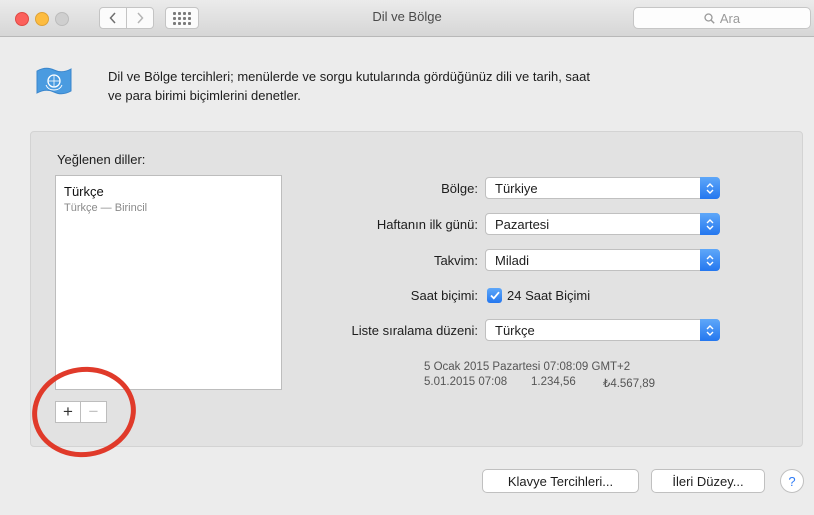 This screenshot has height=515, width=814. Describe the element at coordinates (602, 330) in the screenshot. I see `sort-order-popup: Türkçe` at that location.